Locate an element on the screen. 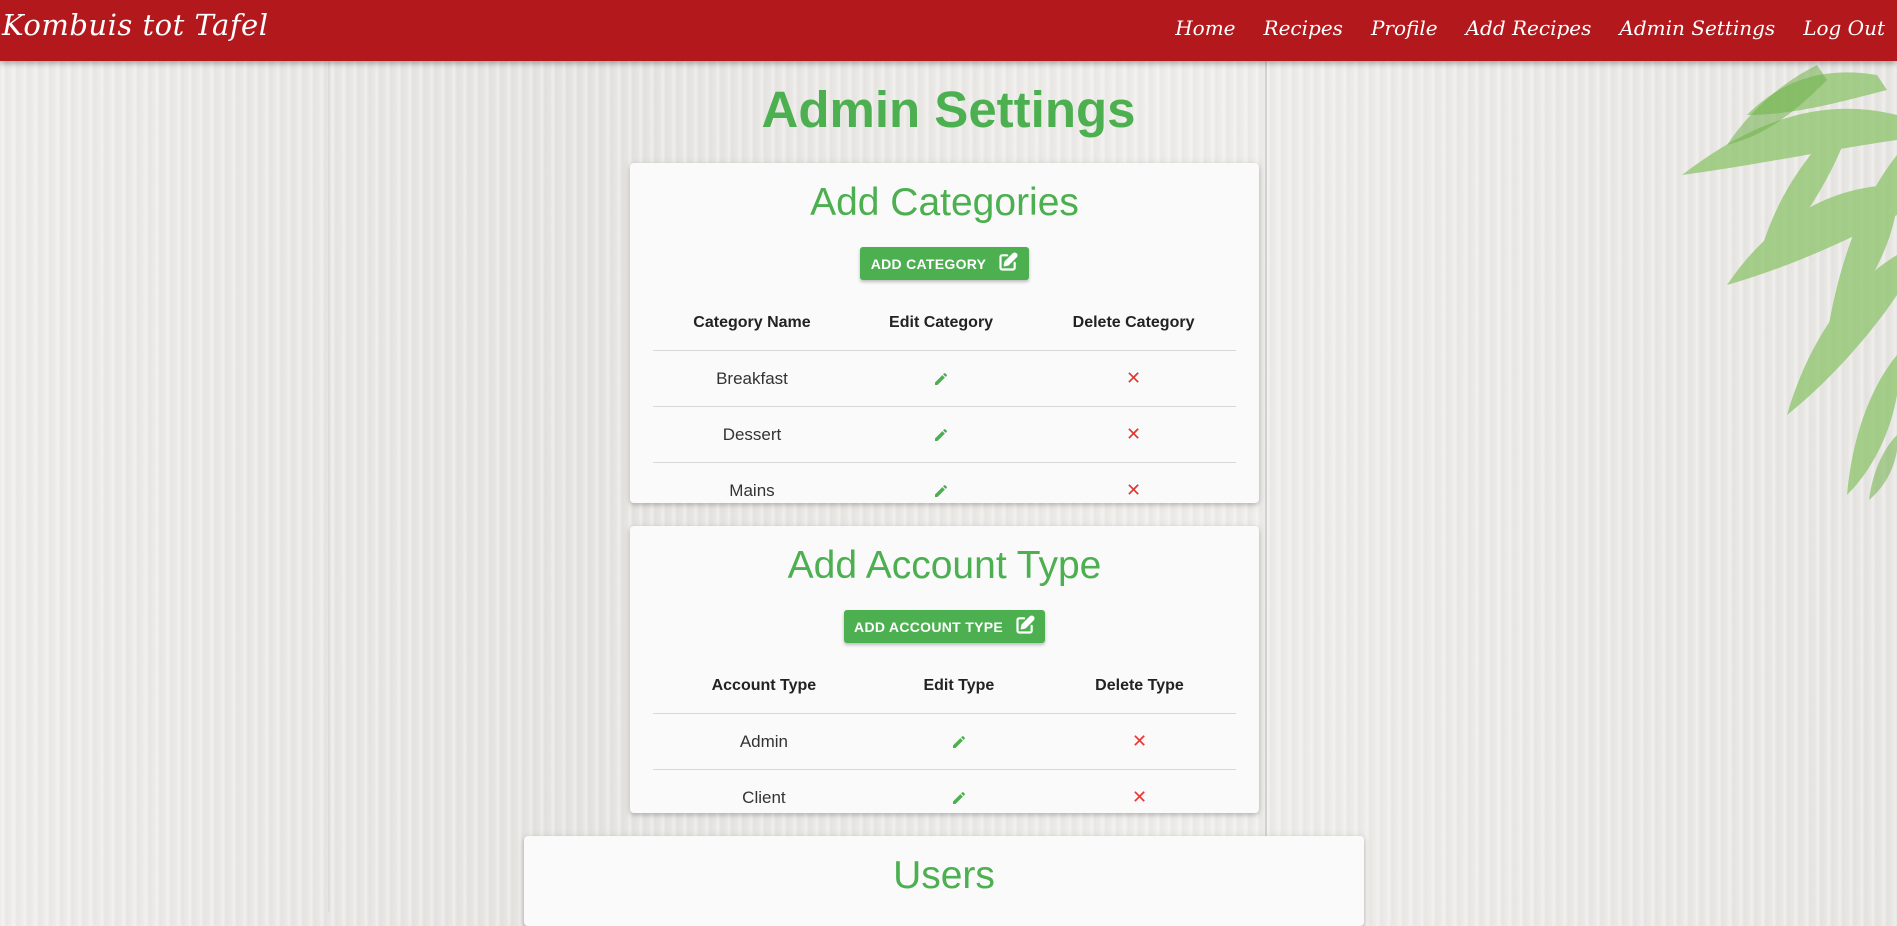  categories-title: Add Categories is located at coordinates (944, 202).